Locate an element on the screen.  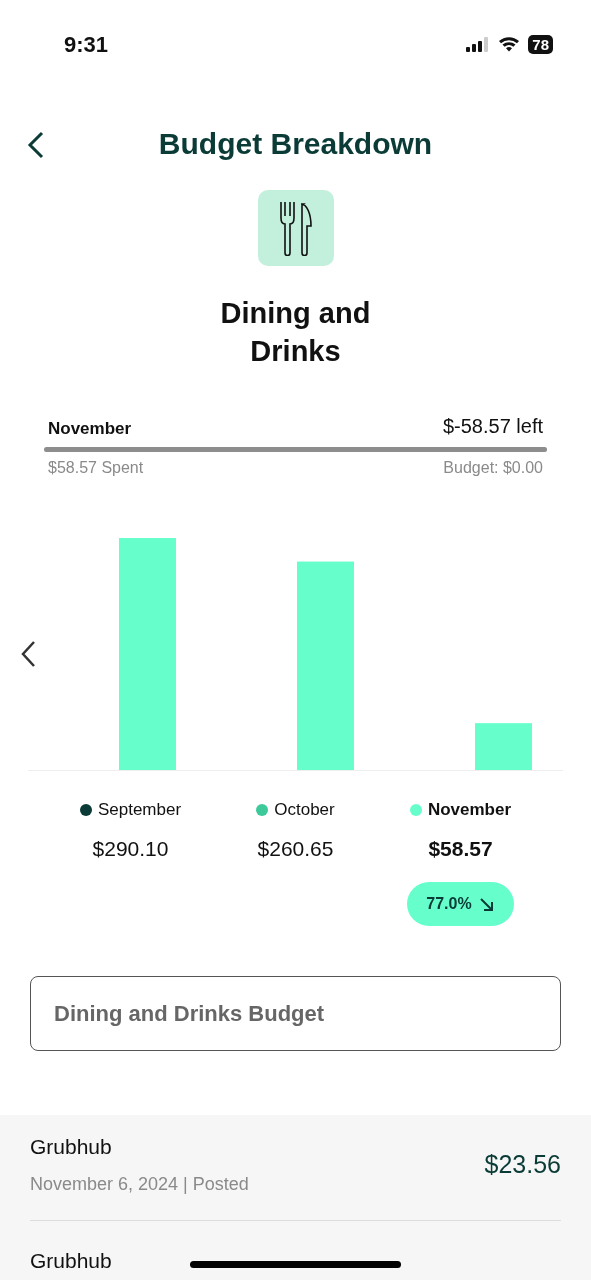
month-amount: $290.10 is located at coordinates (130, 848).